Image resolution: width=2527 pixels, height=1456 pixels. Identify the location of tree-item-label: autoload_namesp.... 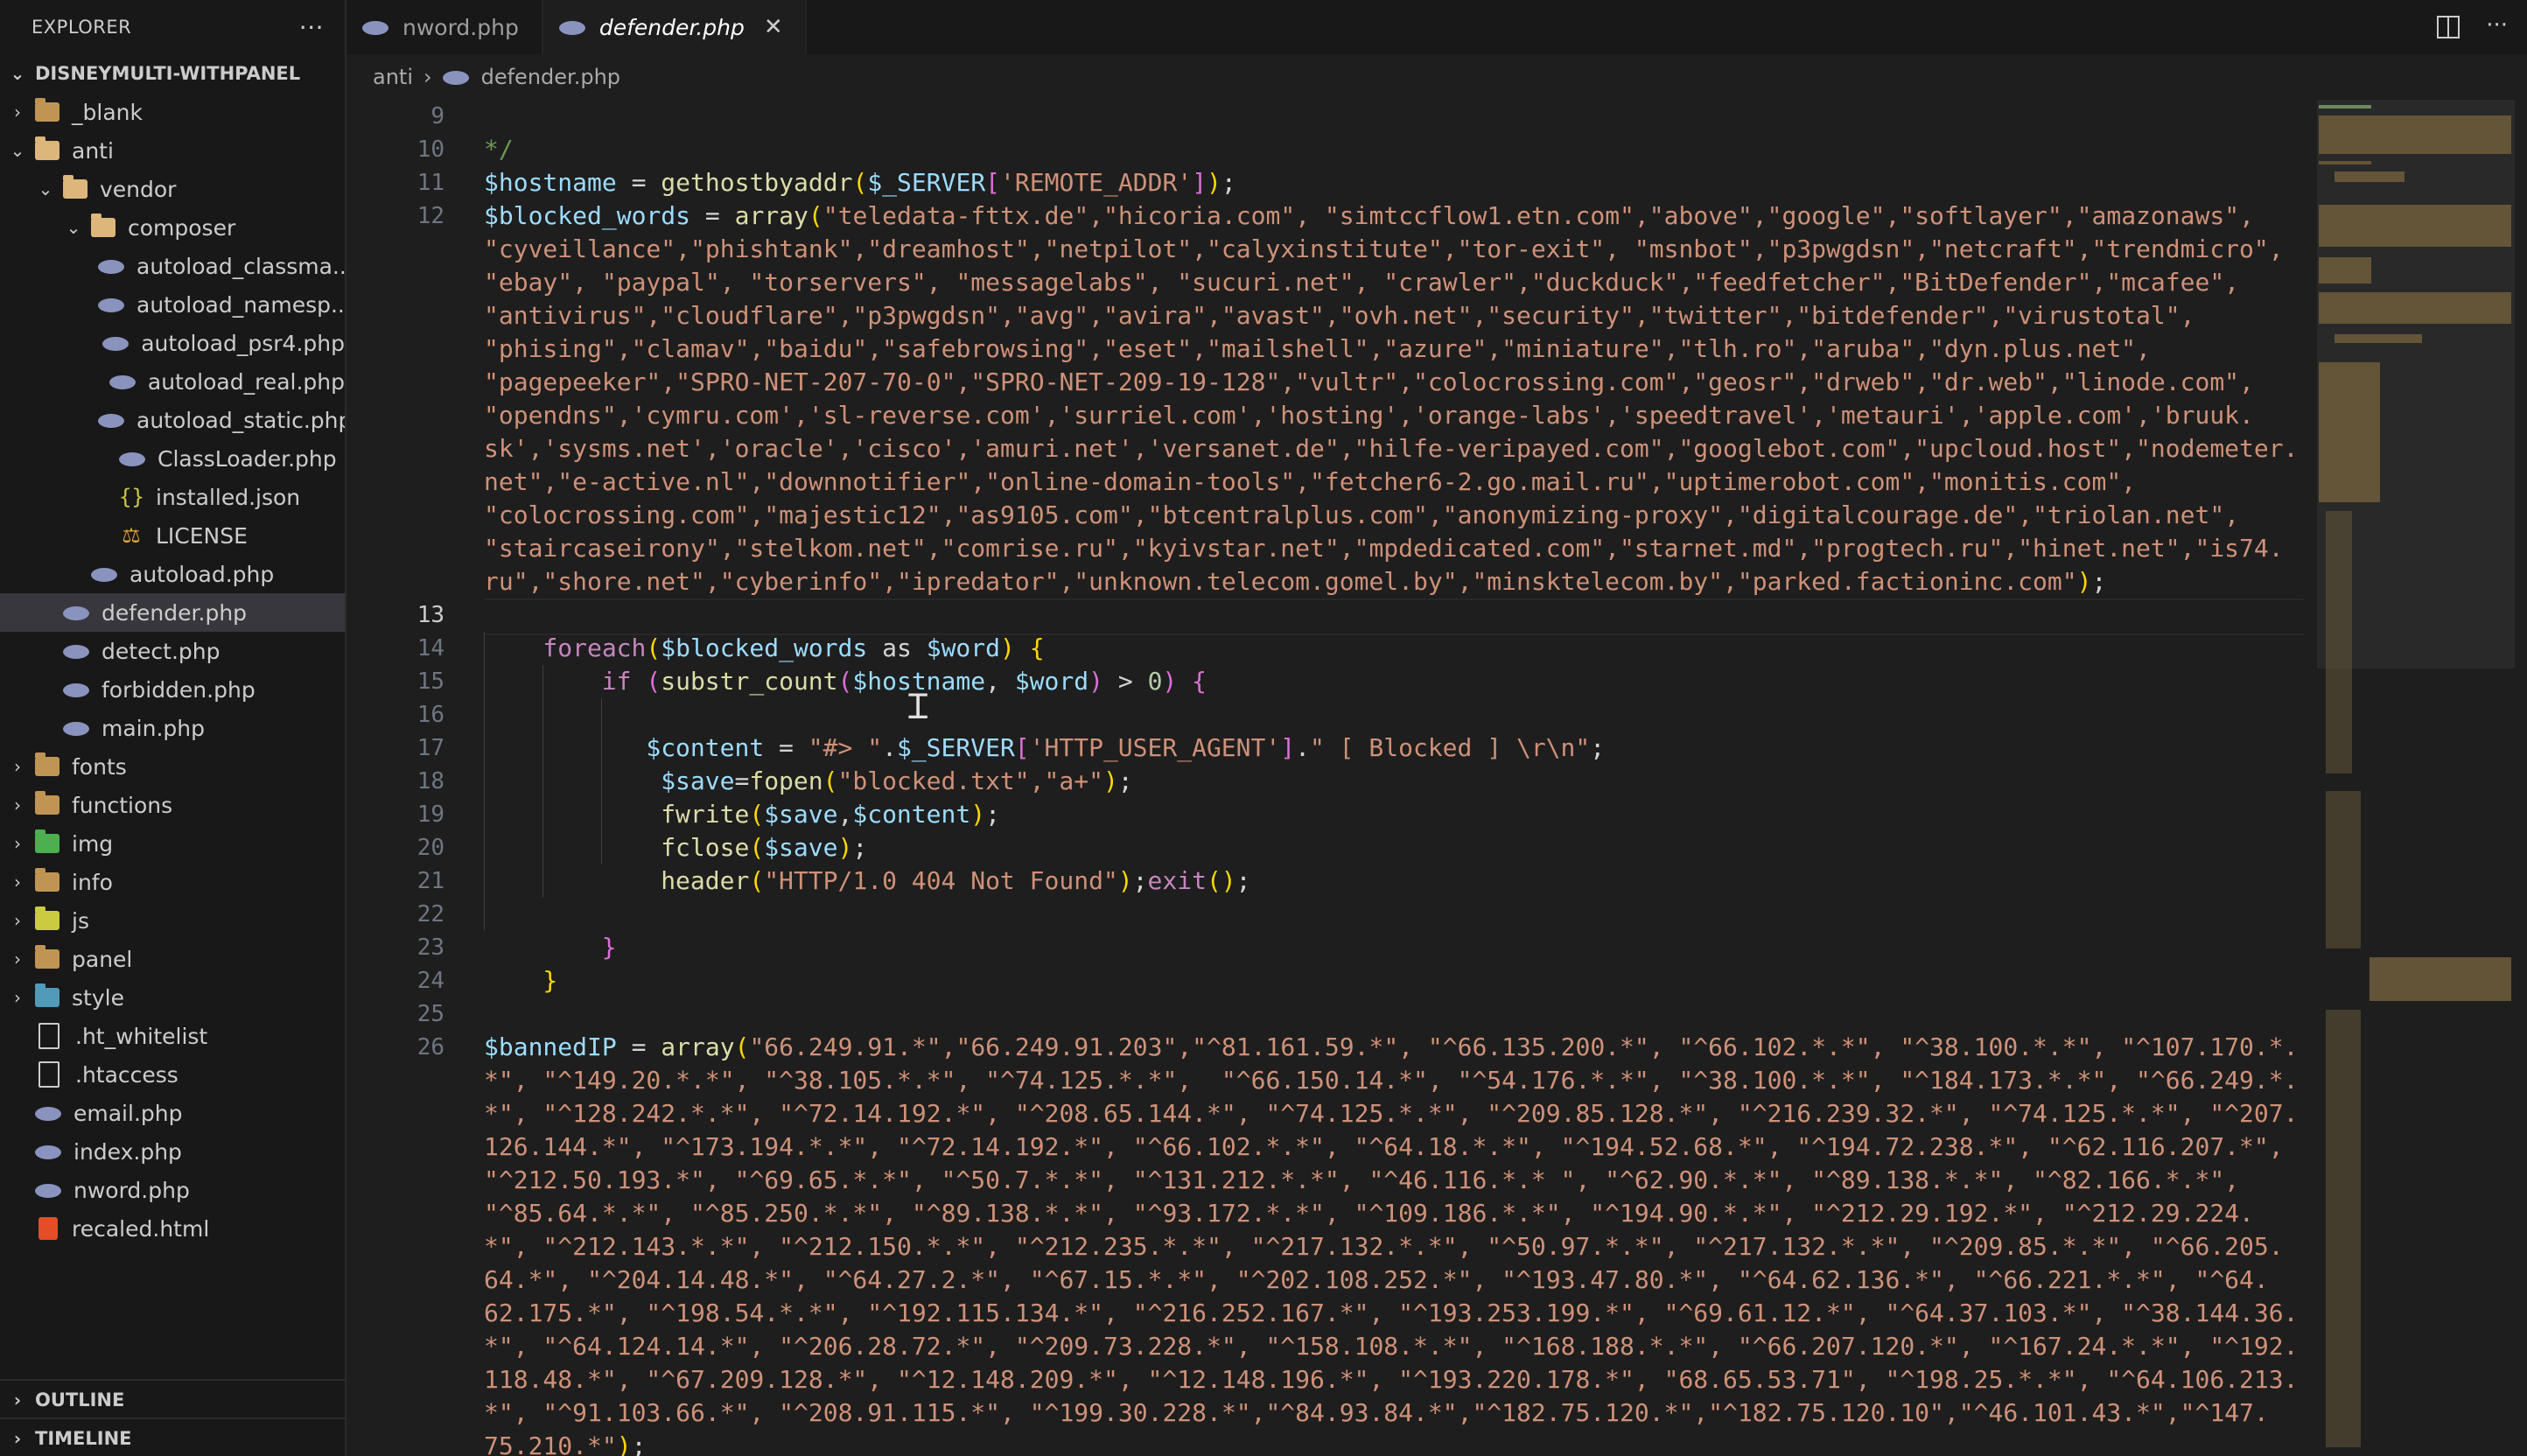
(241, 304).